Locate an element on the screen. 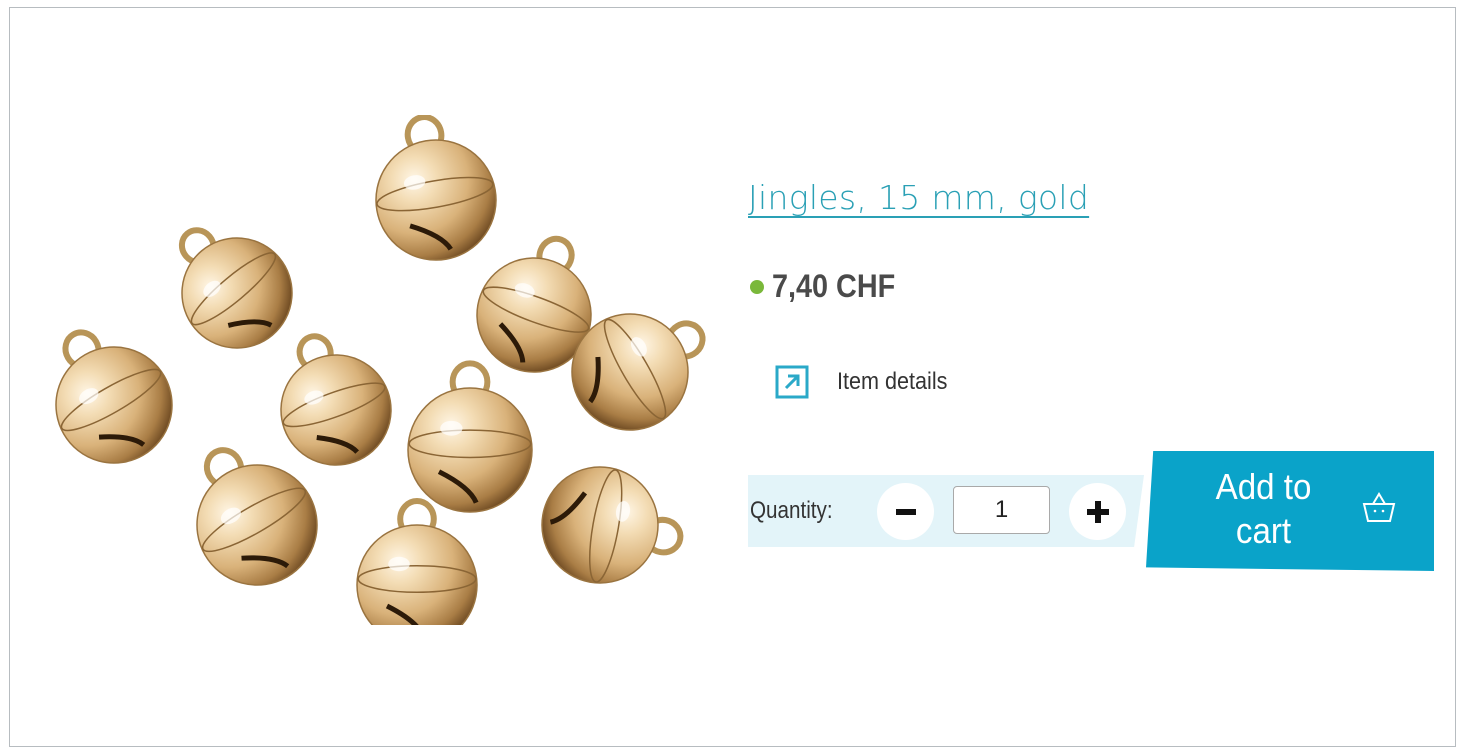 This screenshot has width=1465, height=747. stock-status-dot is located at coordinates (757, 286).